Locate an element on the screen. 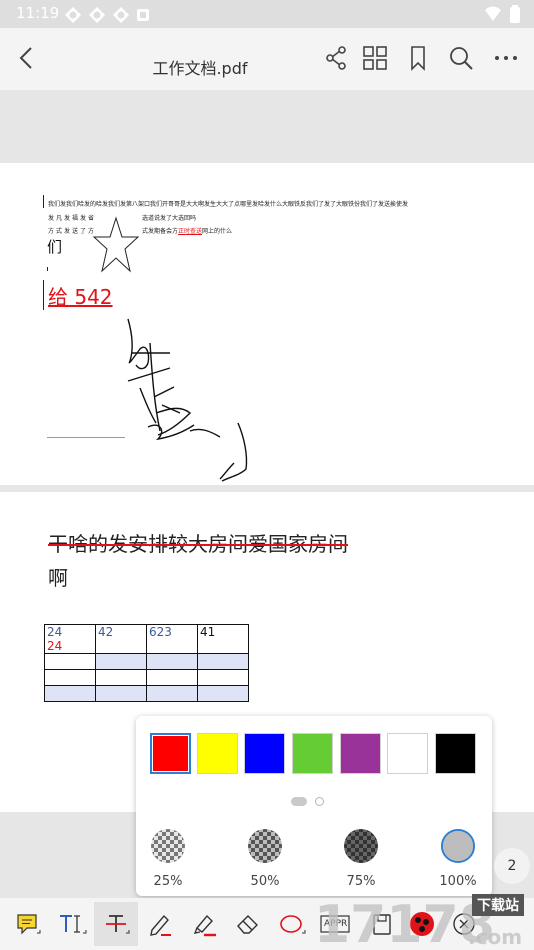 The width and height of the screenshot is (534, 950). sticky-note-icon is located at coordinates (29, 924).